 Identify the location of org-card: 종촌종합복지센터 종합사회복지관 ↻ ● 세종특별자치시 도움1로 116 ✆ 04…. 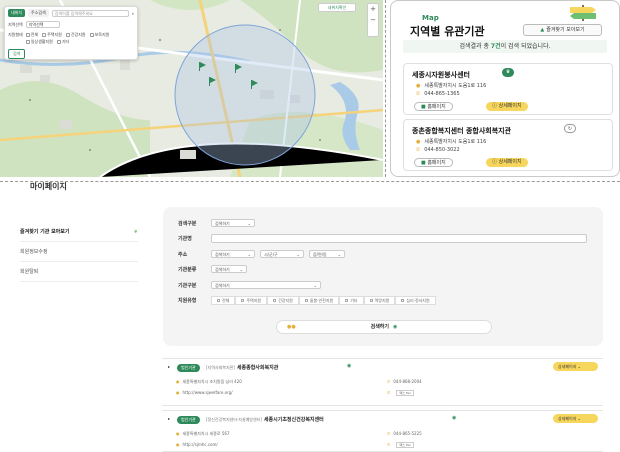
(508, 145).